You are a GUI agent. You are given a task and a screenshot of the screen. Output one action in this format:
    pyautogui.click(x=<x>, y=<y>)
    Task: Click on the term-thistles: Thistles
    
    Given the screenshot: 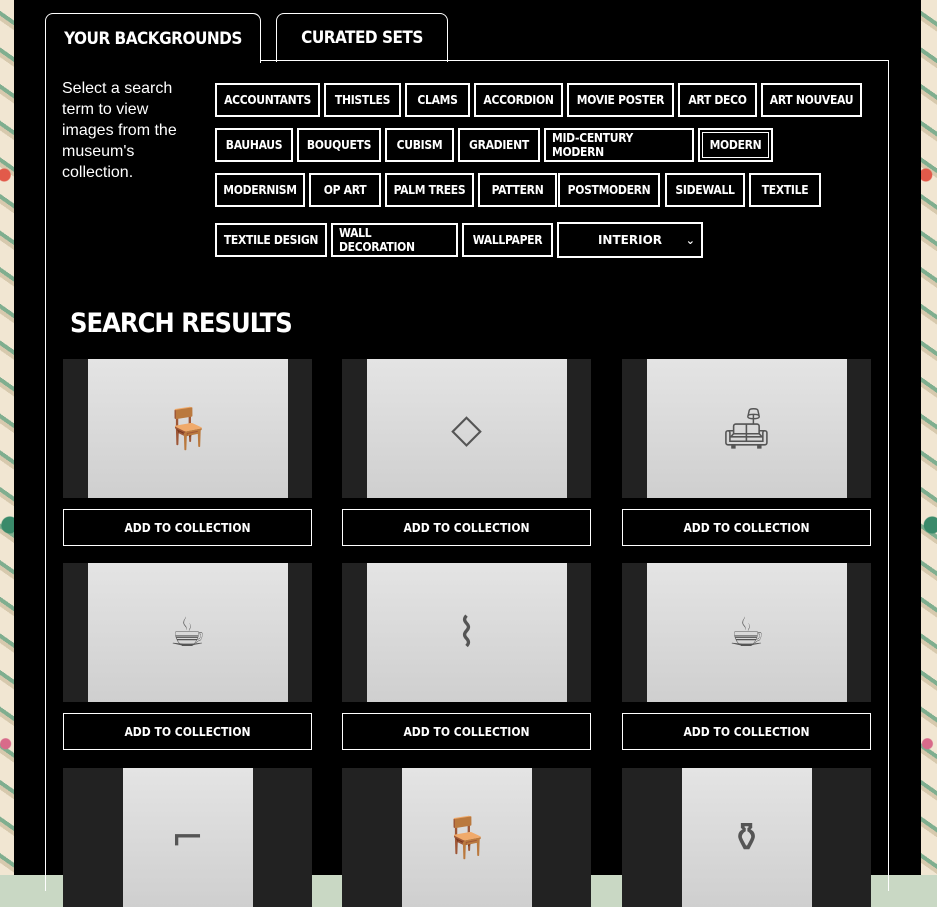 What is the action you would take?
    pyautogui.click(x=362, y=100)
    